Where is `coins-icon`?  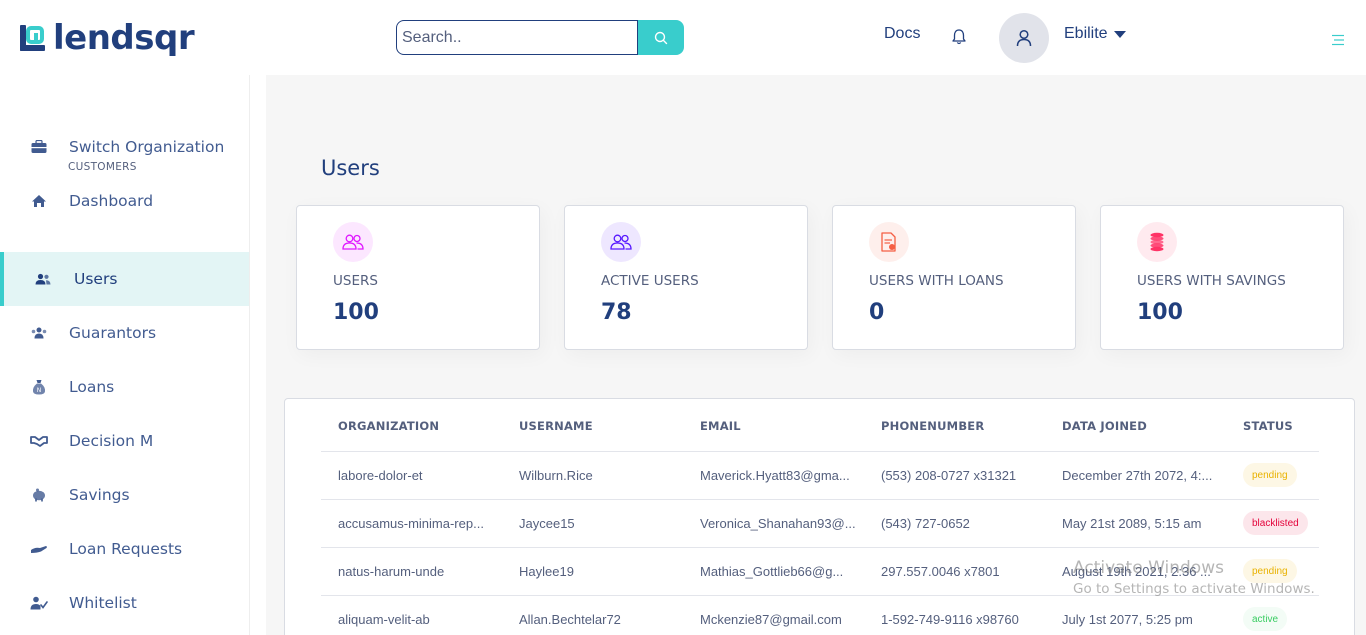 coins-icon is located at coordinates (1157, 242).